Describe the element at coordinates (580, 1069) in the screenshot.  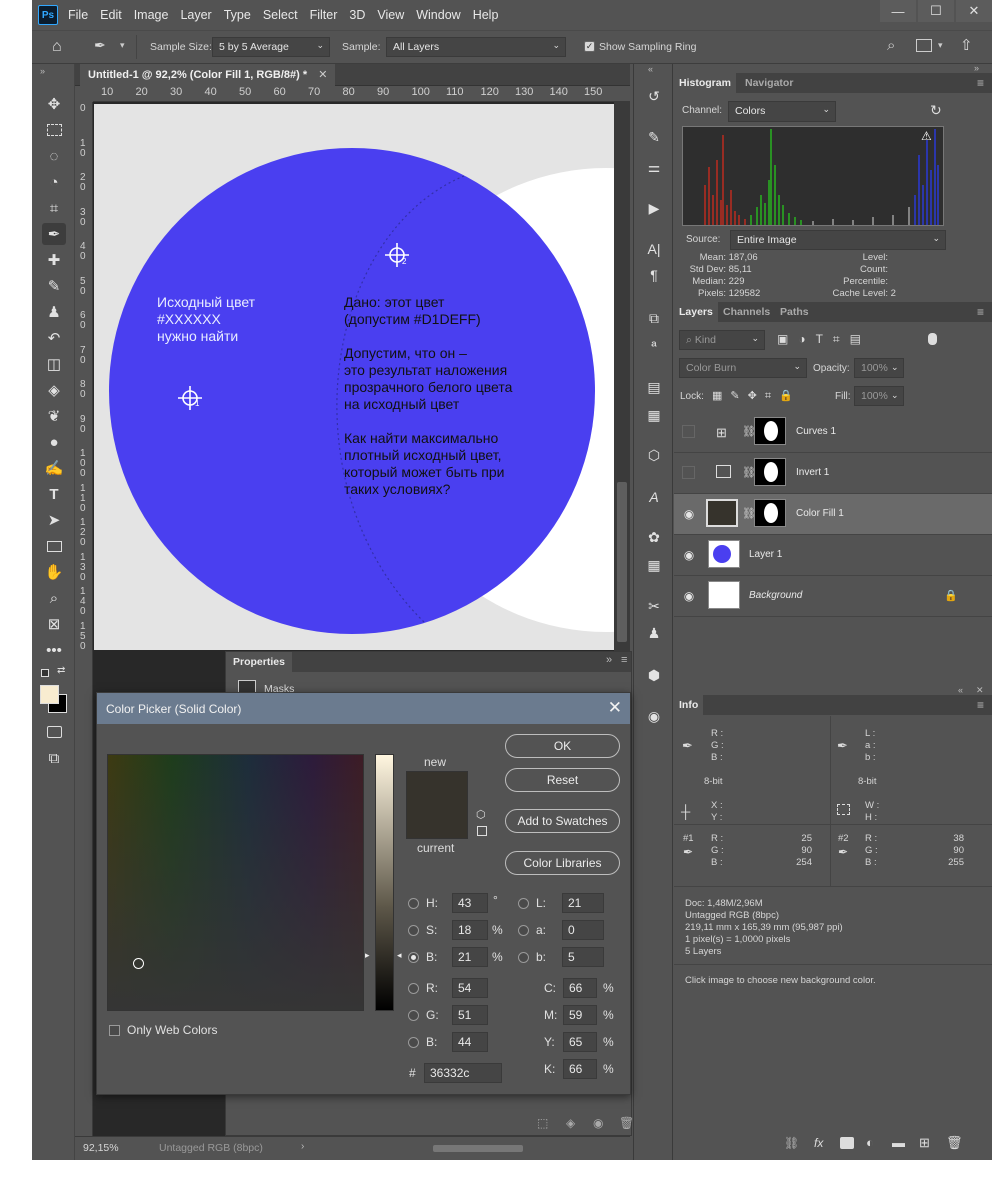
I see `k-field: 66` at that location.